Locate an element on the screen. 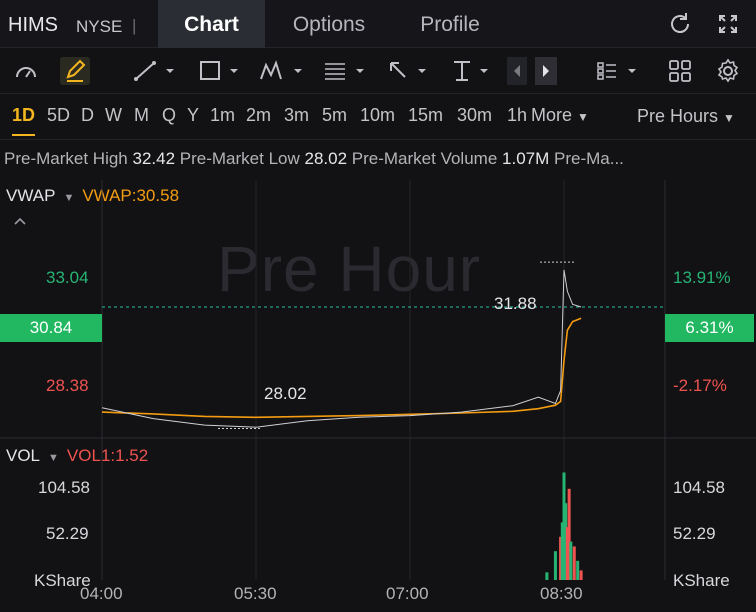 This screenshot has width=756, height=612. volume-indicator-value: VOL1:1.52 is located at coordinates (107, 455).